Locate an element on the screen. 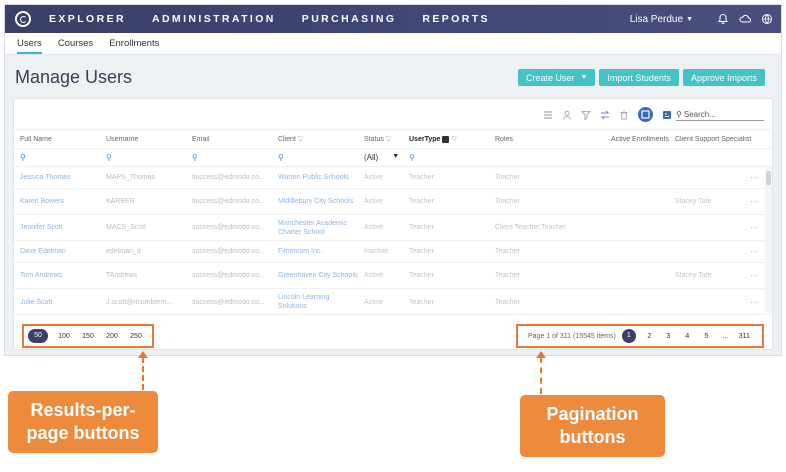 This screenshot has height=472, width=786. swap-icon is located at coordinates (605, 115).